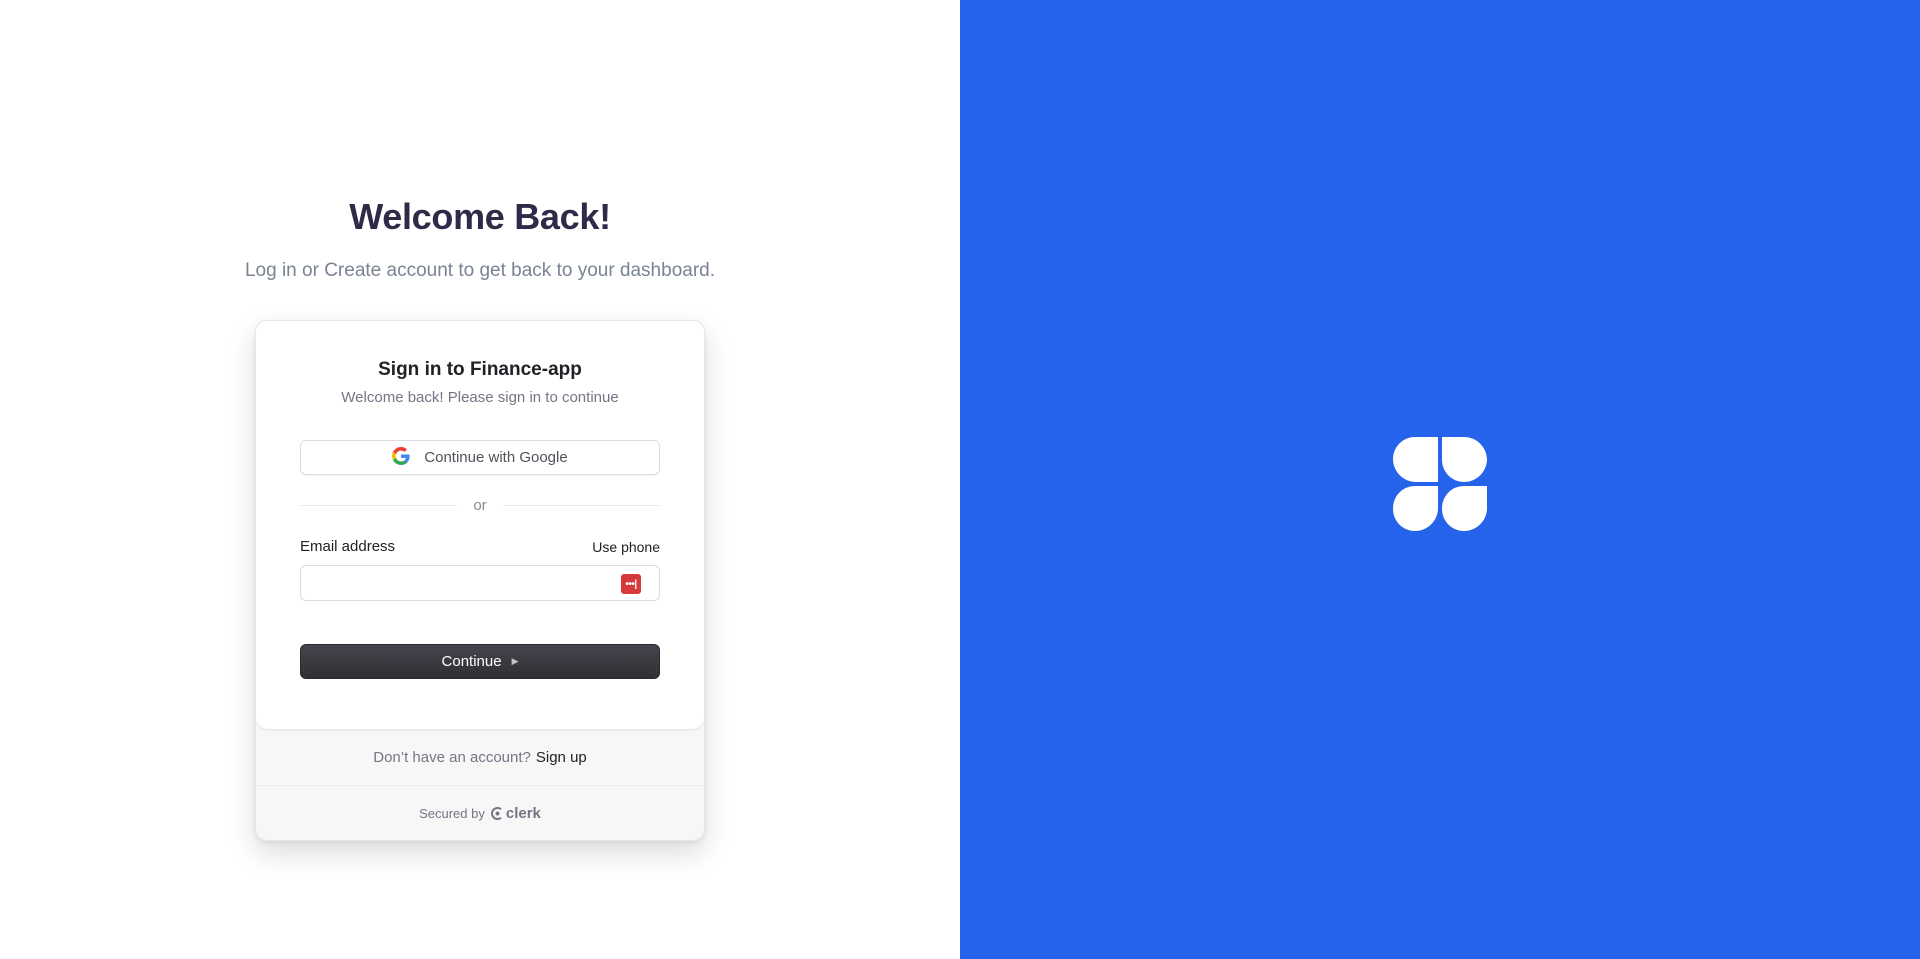  What do you see at coordinates (401, 457) in the screenshot?
I see `google-icon` at bounding box center [401, 457].